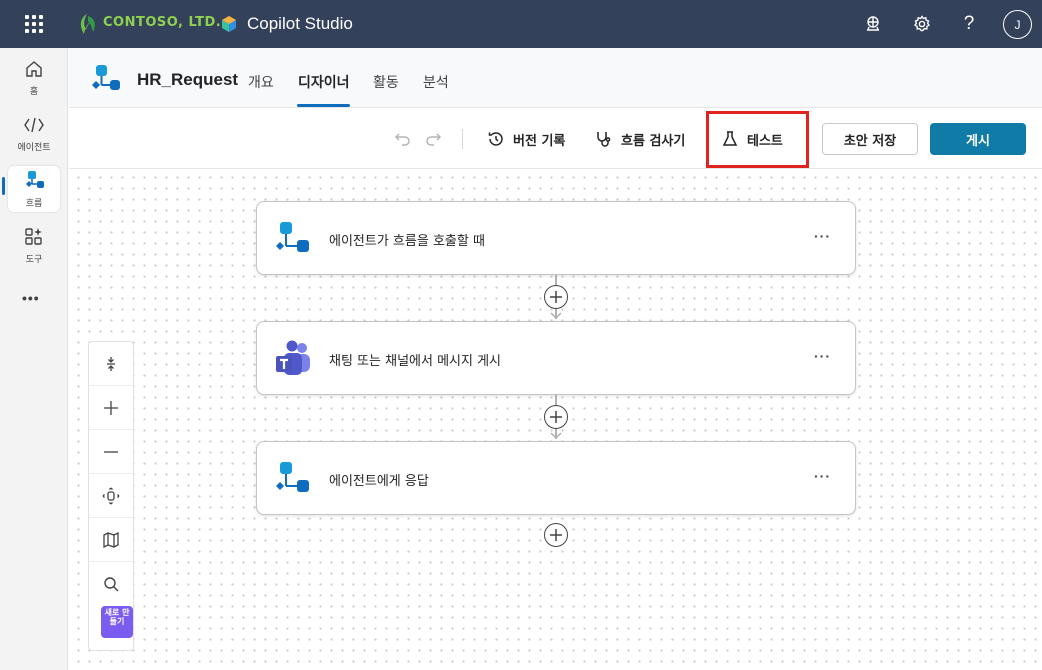 The height and width of the screenshot is (670, 1042). I want to click on product-name: Copilot Studio, so click(300, 23).